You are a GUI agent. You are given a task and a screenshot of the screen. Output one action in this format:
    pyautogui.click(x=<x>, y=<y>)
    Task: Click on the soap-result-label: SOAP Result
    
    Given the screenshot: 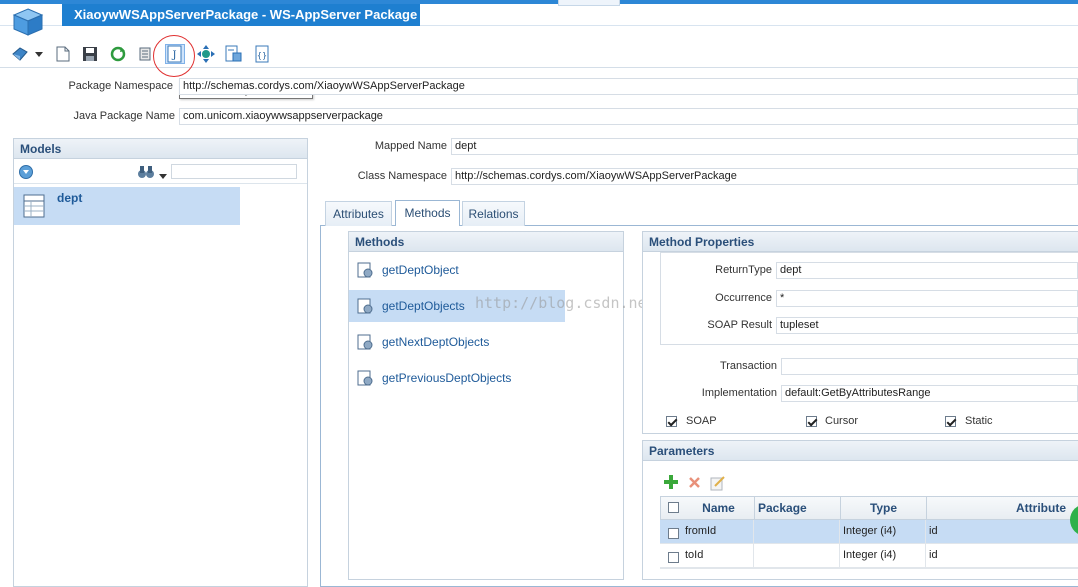 What is the action you would take?
    pyautogui.click(x=739, y=325)
    